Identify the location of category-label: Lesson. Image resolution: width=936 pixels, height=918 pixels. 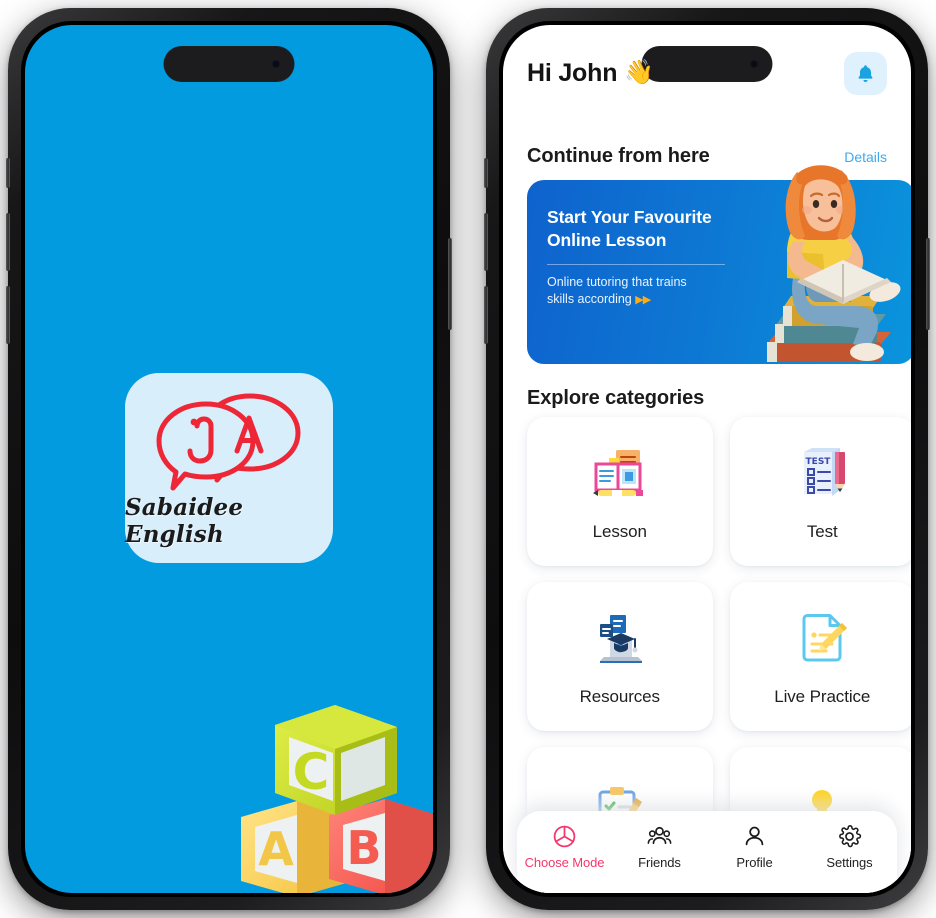
(619, 531).